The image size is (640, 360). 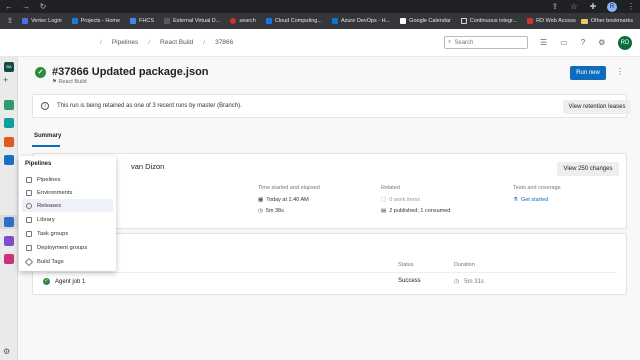 I want to click on menu-item-deployment-groups: Deployment groups, so click(x=67, y=247).